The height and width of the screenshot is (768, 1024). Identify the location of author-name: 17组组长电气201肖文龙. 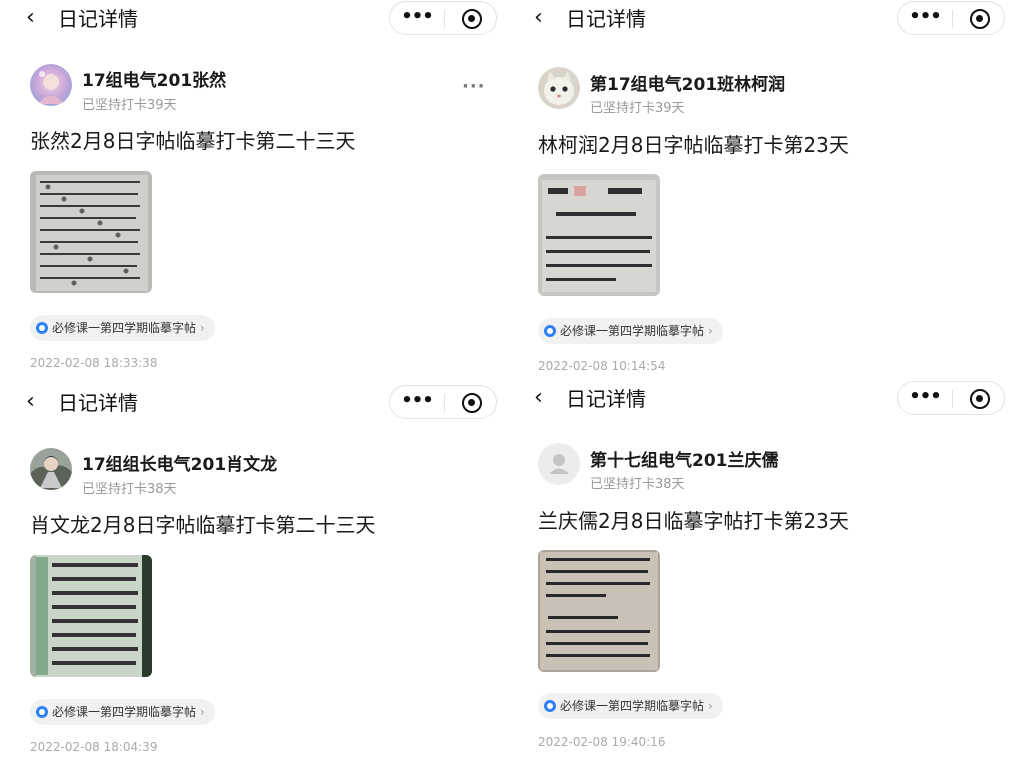
(179, 462).